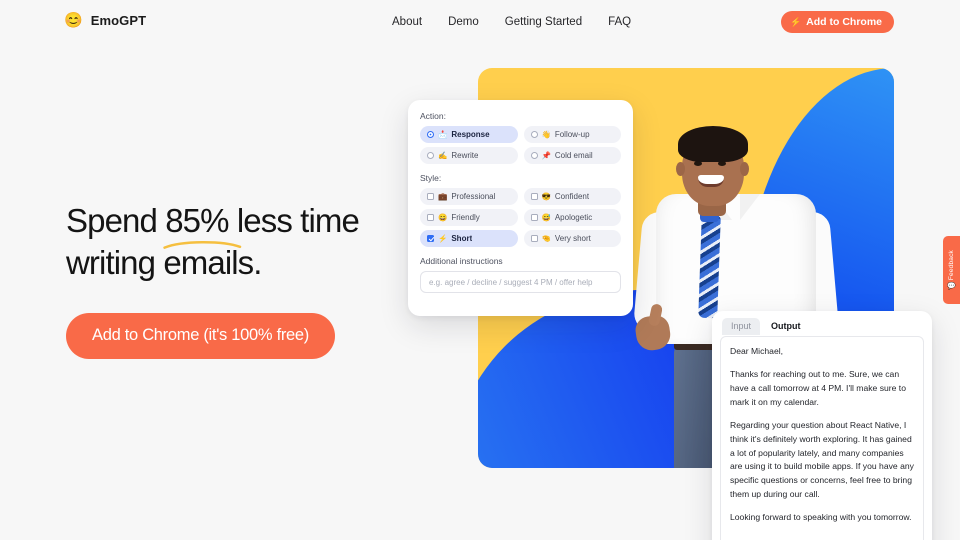  I want to click on style-option-friendly: 😄 Friendly, so click(469, 217).